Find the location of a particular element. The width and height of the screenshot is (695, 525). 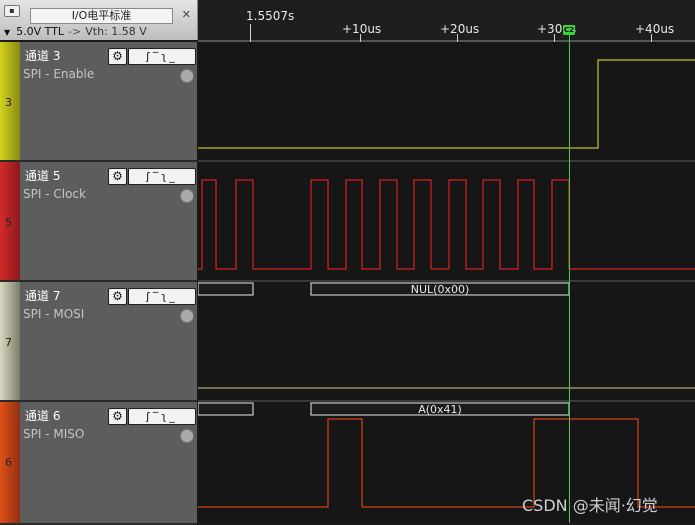

channel-analyzer-label: SPI - MISO is located at coordinates (54, 434).